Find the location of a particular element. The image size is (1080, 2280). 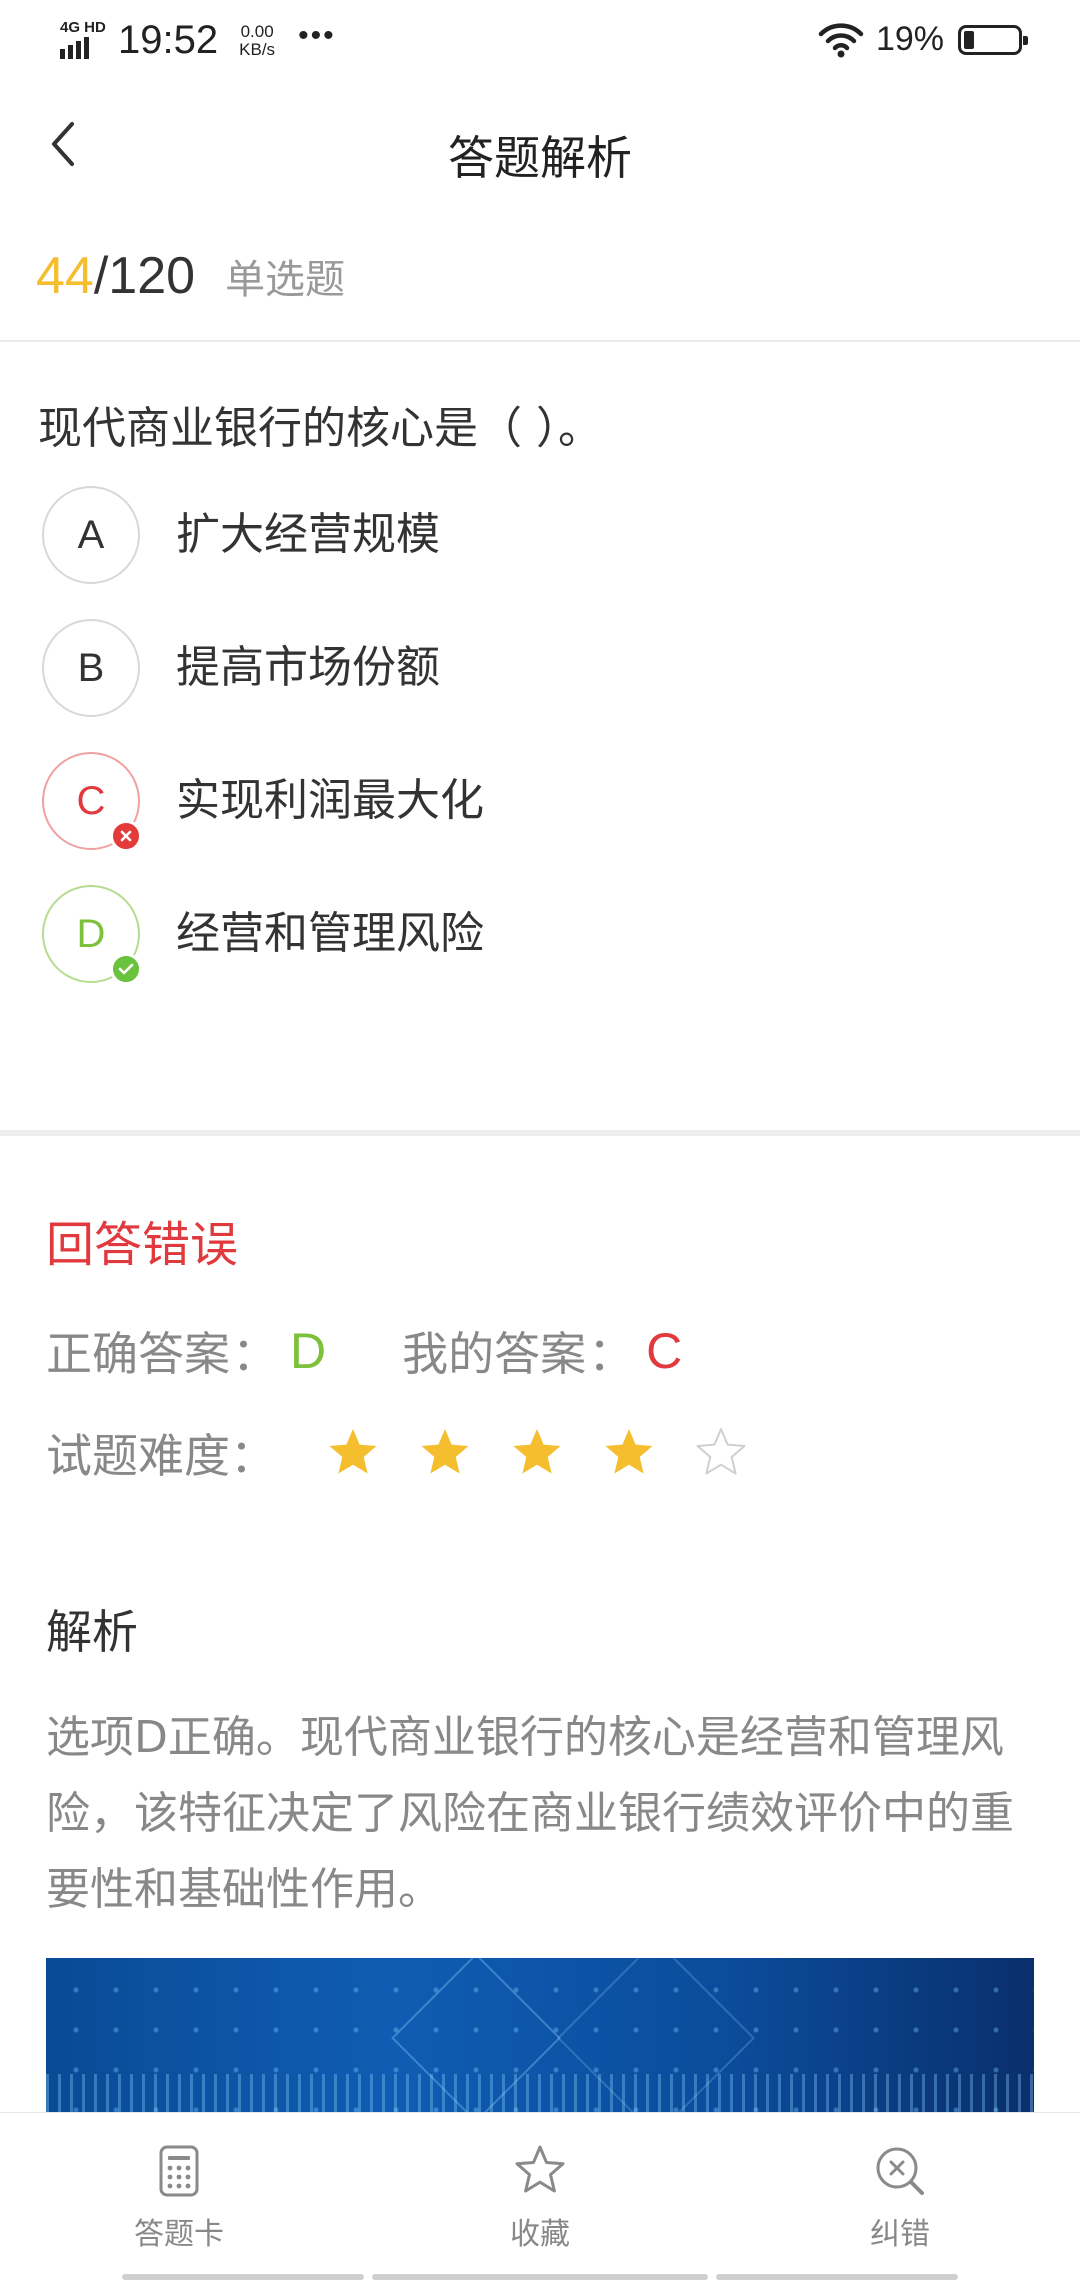

answer-sheet-button: 答题卡 is located at coordinates (179, 2197).